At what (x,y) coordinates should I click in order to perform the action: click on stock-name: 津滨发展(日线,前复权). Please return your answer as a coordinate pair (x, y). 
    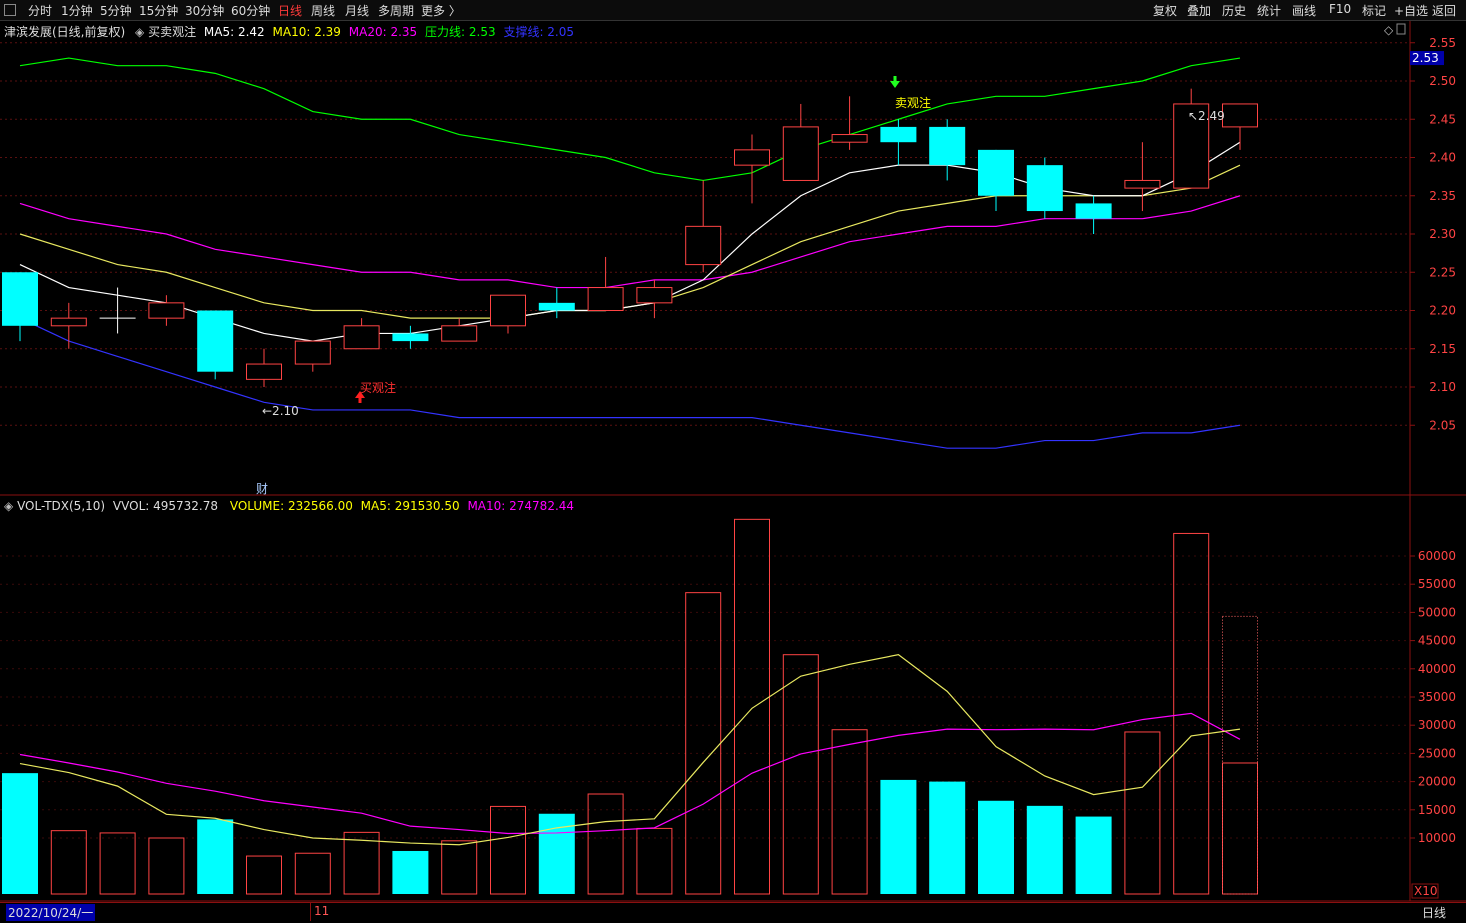
    Looking at the image, I should click on (64, 32).